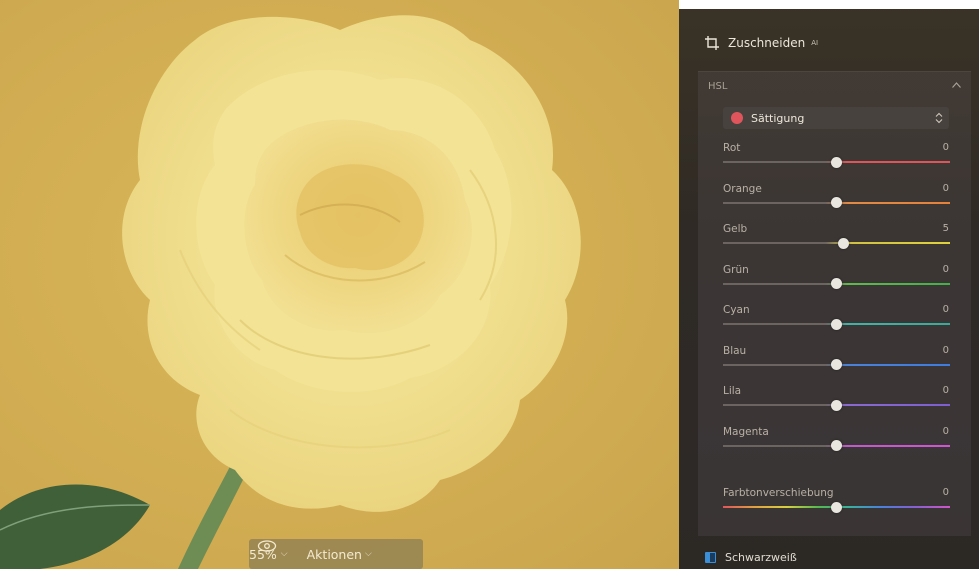 The width and height of the screenshot is (979, 569). I want to click on slider-handle-orange, so click(836, 202).